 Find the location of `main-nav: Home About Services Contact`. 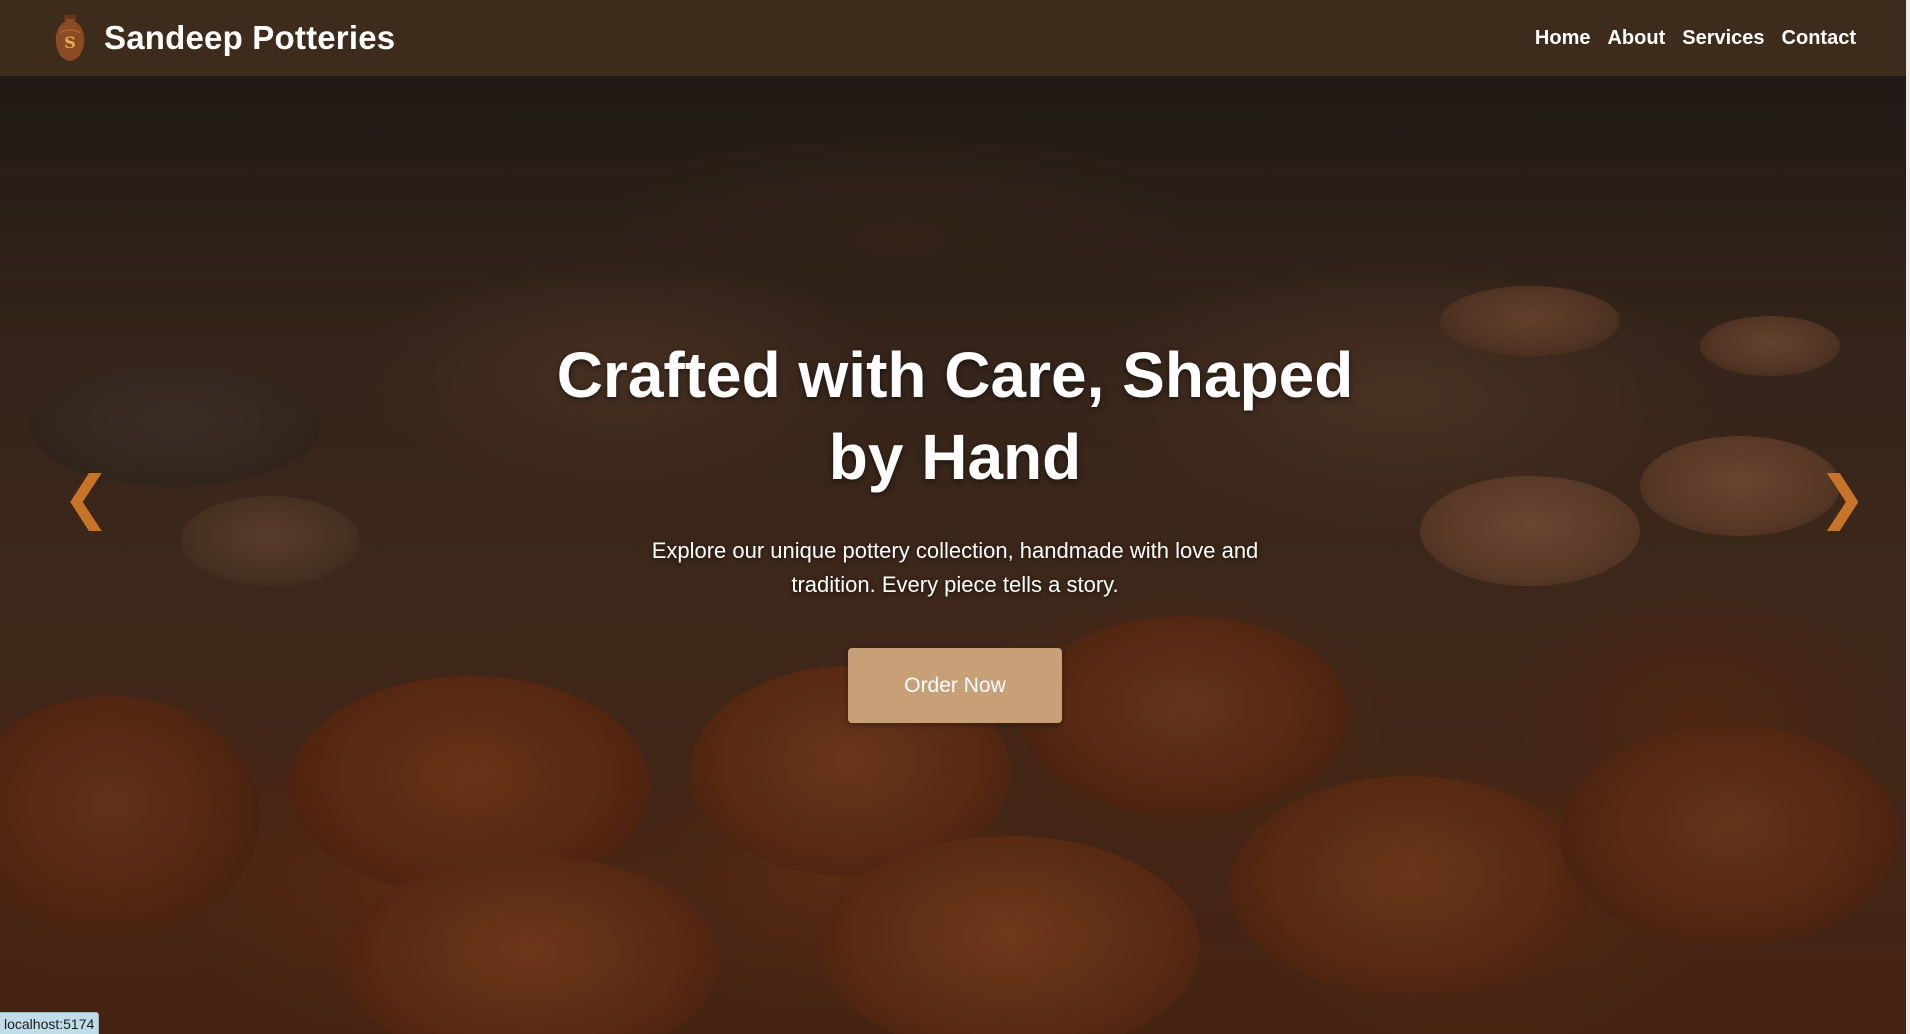

main-nav: Home About Services Contact is located at coordinates (1695, 38).